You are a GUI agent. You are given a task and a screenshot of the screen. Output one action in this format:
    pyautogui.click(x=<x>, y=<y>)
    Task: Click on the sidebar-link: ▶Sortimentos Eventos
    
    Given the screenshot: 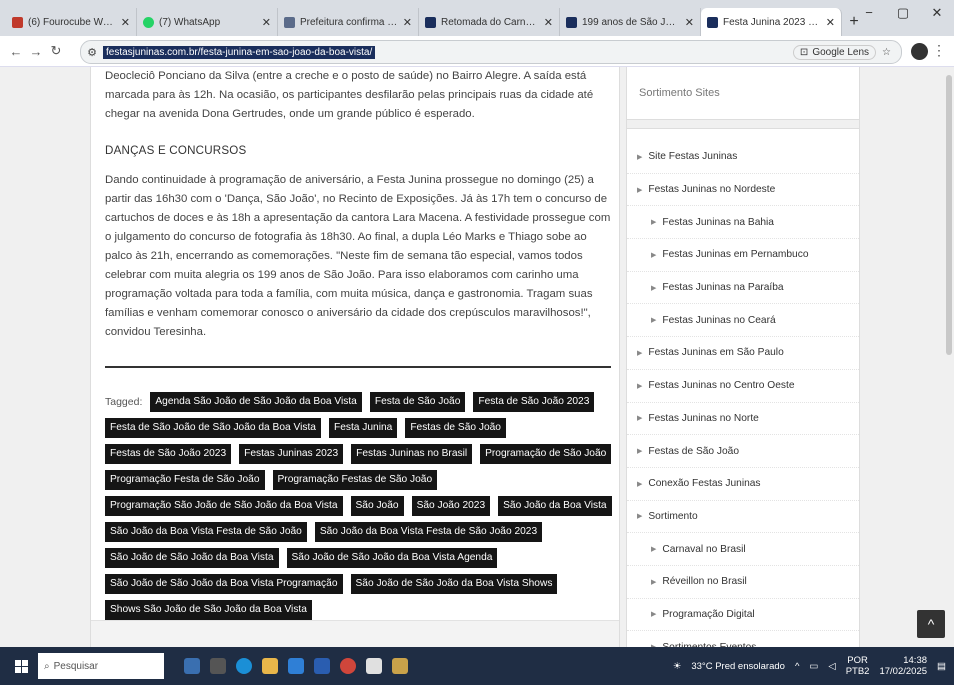 What is the action you would take?
    pyautogui.click(x=743, y=639)
    